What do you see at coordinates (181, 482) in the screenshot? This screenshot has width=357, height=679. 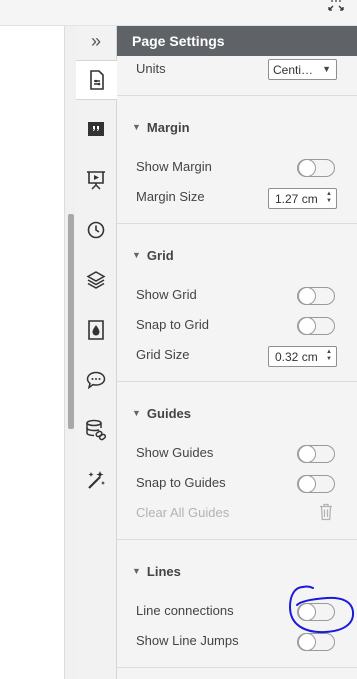 I see `snap-to-guides-label: Snap to Guides` at bounding box center [181, 482].